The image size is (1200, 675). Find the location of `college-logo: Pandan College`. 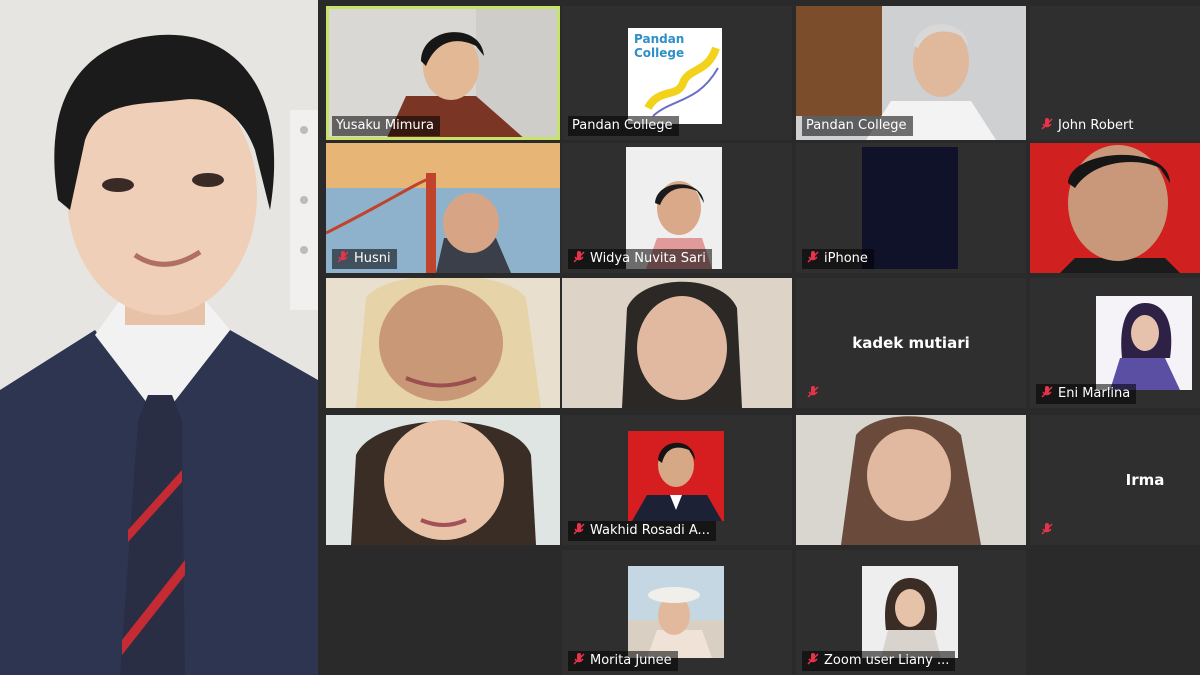

college-logo: Pandan College is located at coordinates (675, 76).